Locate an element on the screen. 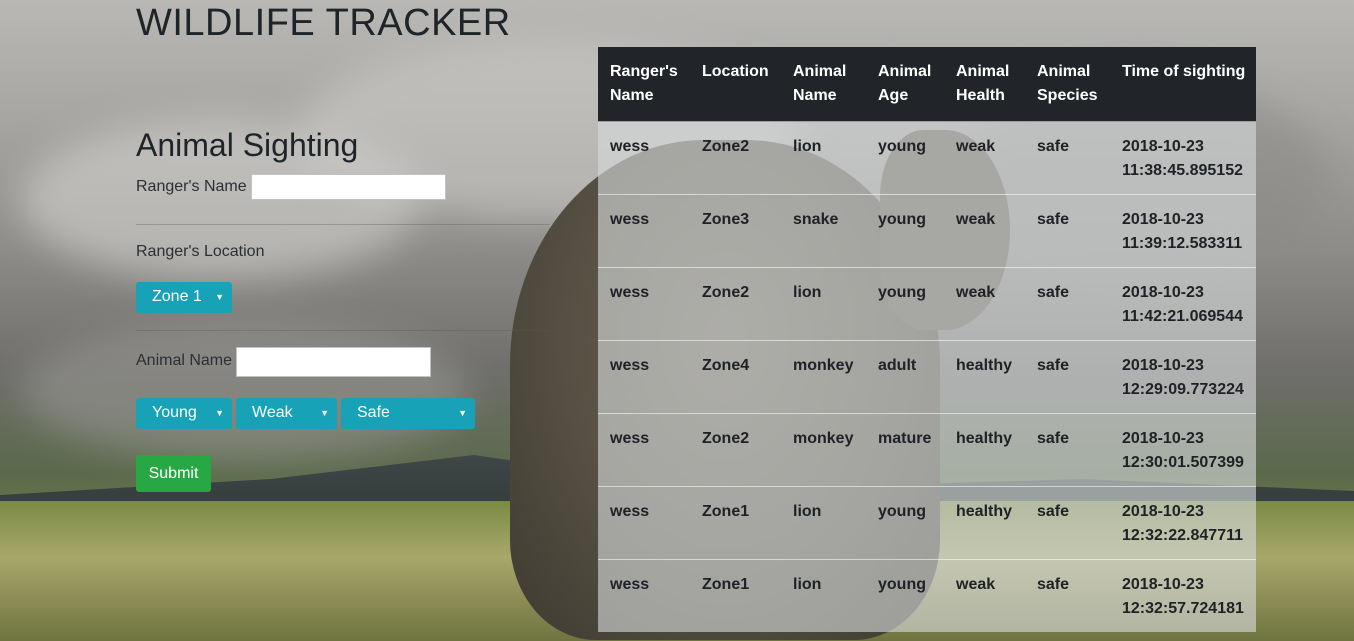 The height and width of the screenshot is (641, 1354). ranger-name-input is located at coordinates (348, 187).